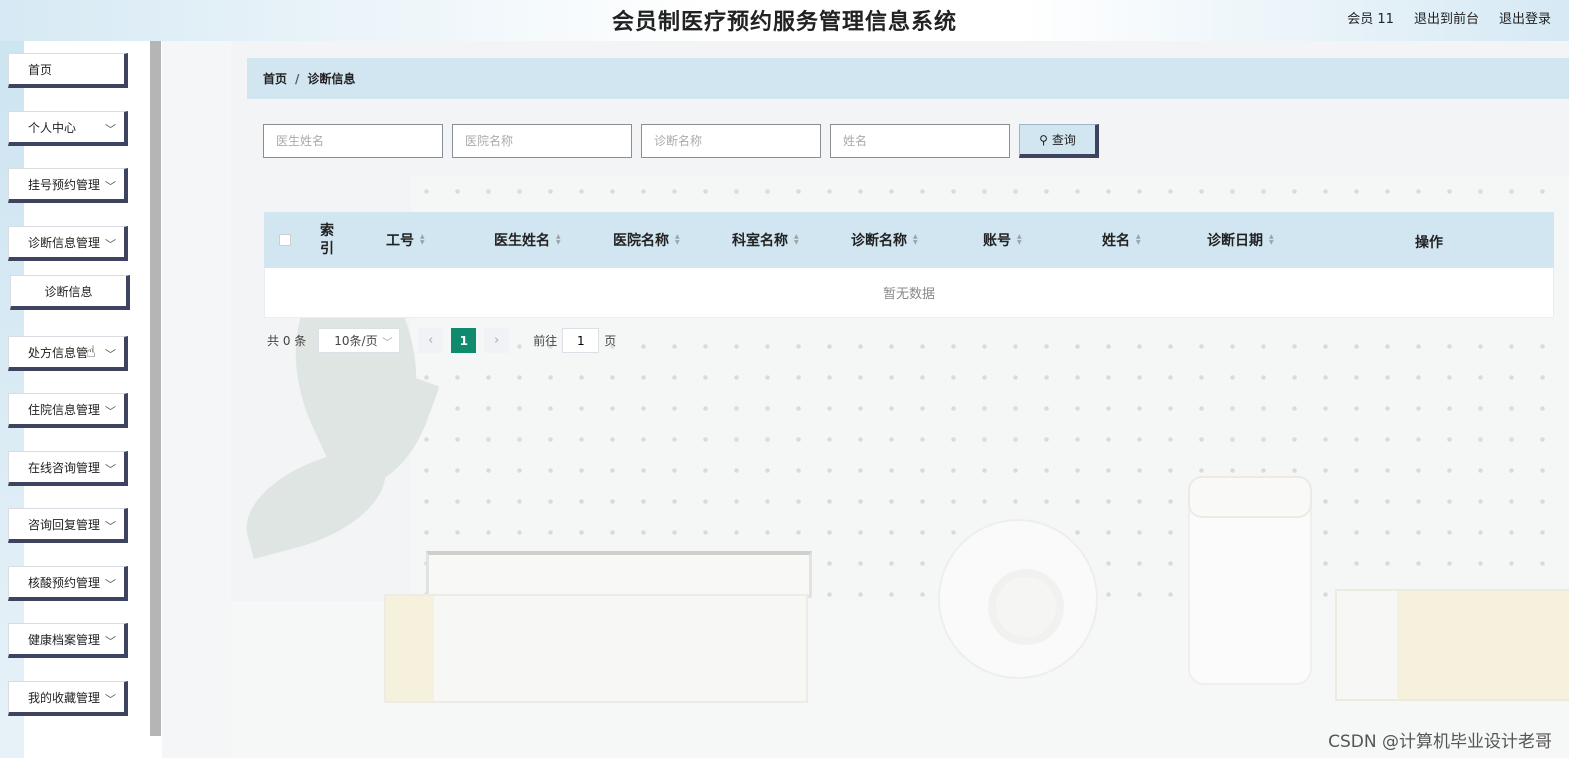 The width and height of the screenshot is (1569, 758). I want to click on column-header-diagnosis-name: 诊断名称 ▲ ▼, so click(884, 240).